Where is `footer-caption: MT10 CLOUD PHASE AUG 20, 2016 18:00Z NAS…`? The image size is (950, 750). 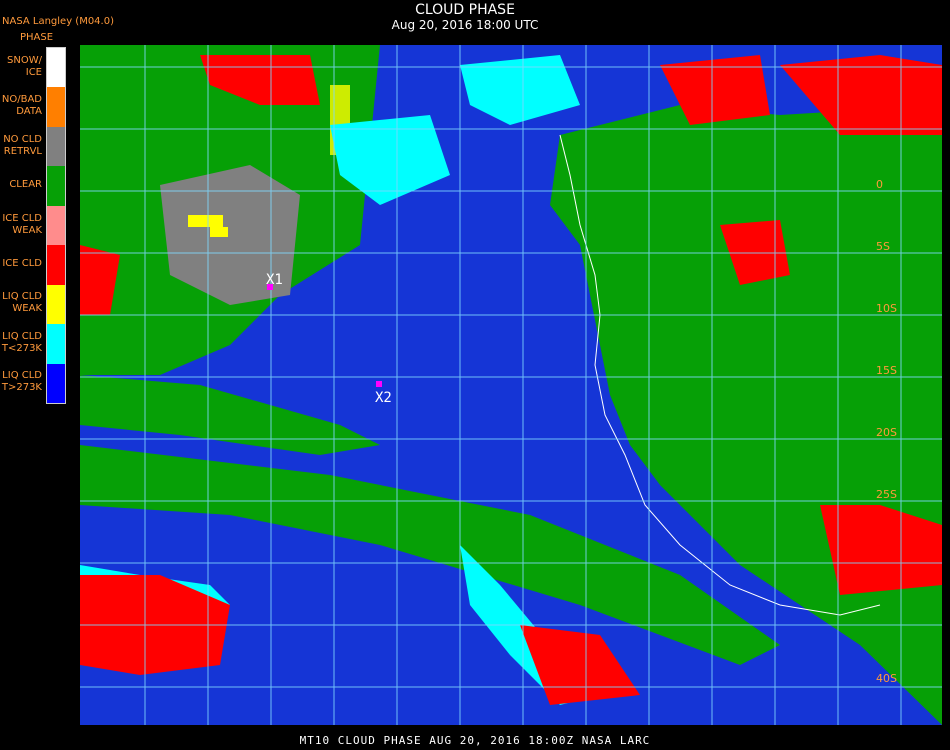
footer-caption: MT10 CLOUD PHASE AUG 20, 2016 18:00Z NAS… is located at coordinates (475, 740).